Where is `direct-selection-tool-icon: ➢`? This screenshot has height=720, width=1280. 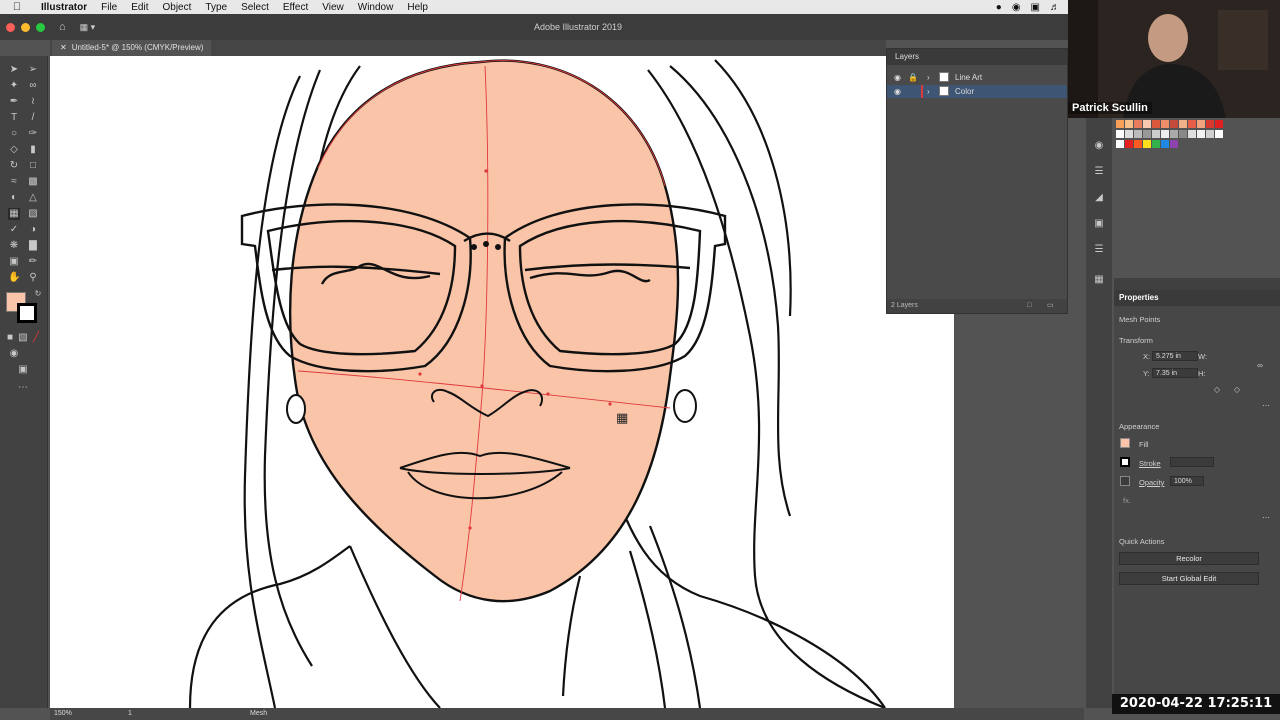
direct-selection-tool-icon: ➢ is located at coordinates (33, 70).